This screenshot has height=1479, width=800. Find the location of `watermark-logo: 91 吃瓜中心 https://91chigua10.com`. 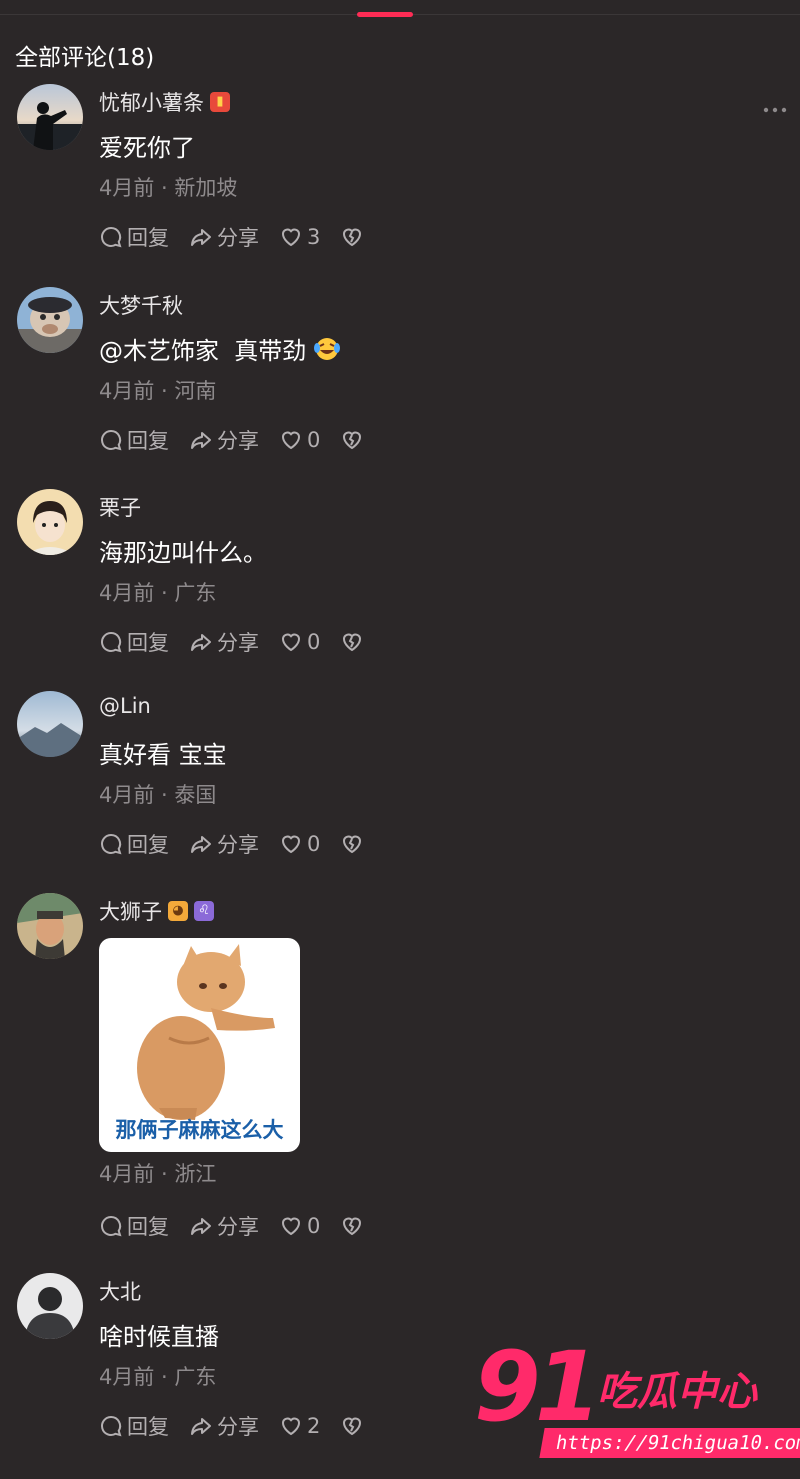

watermark-logo: 91 吃瓜中心 https://91chigua10.com is located at coordinates (635, 1398).